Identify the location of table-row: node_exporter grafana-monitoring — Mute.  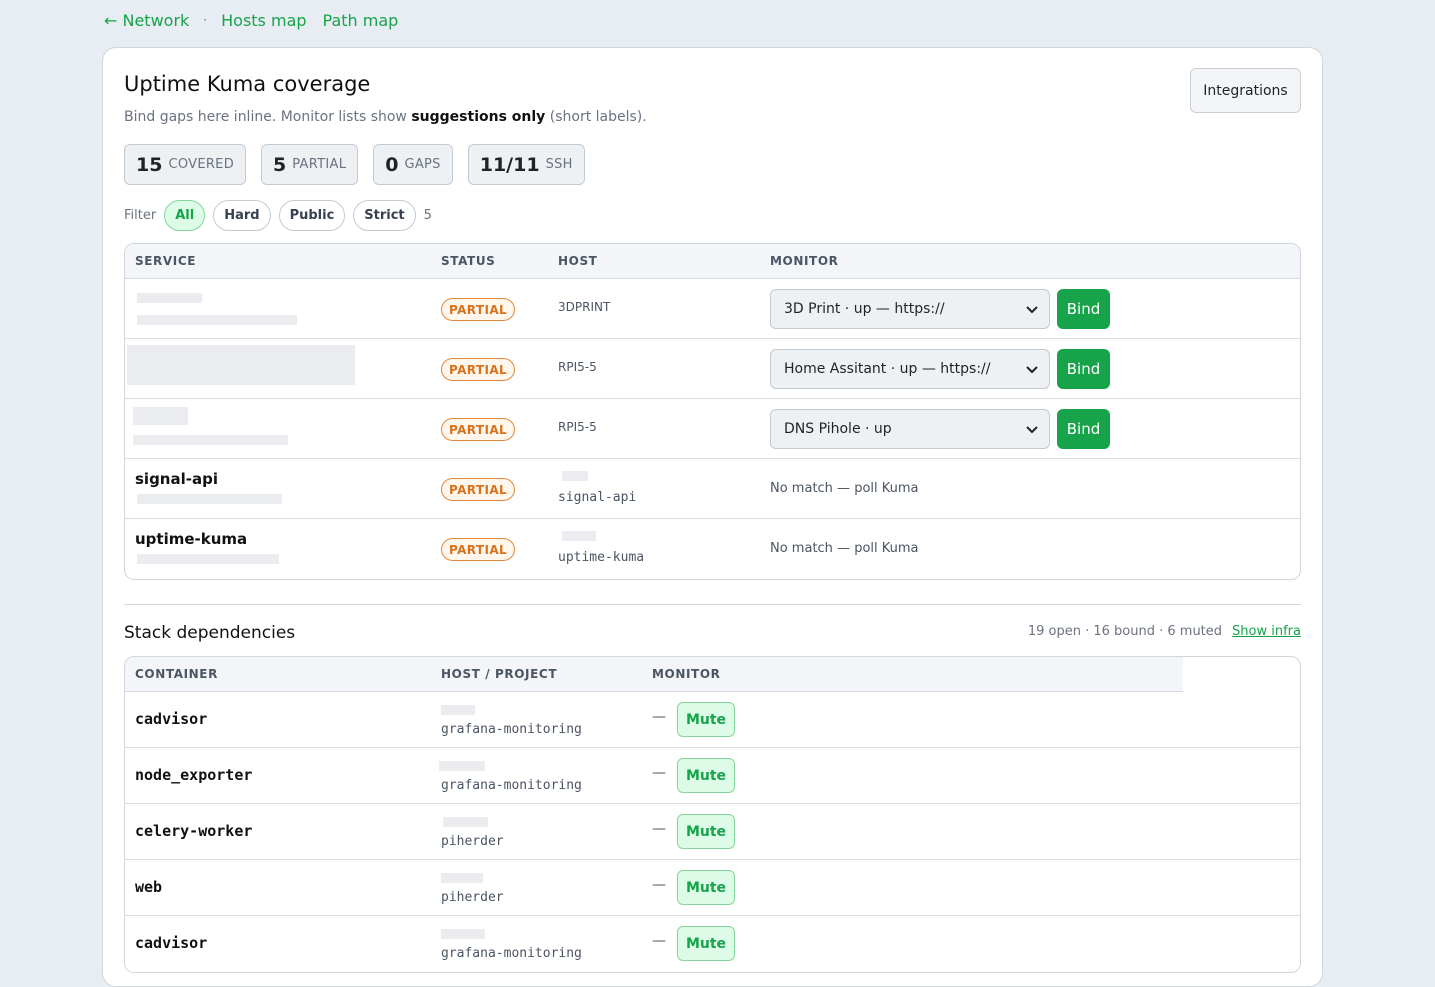
(712, 776).